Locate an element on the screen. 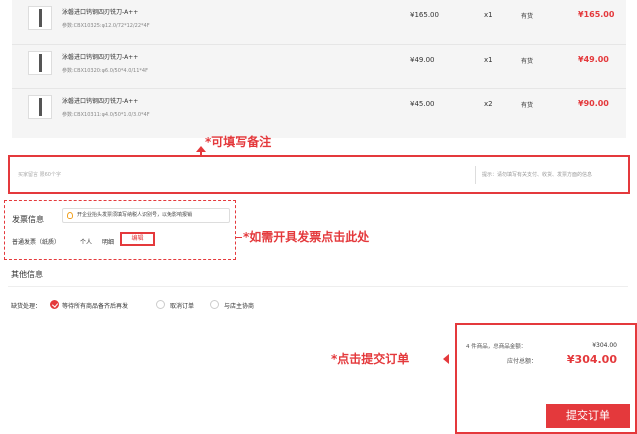 This screenshot has width=637, height=434. invoice-edit-button: 编辑 is located at coordinates (137, 239).